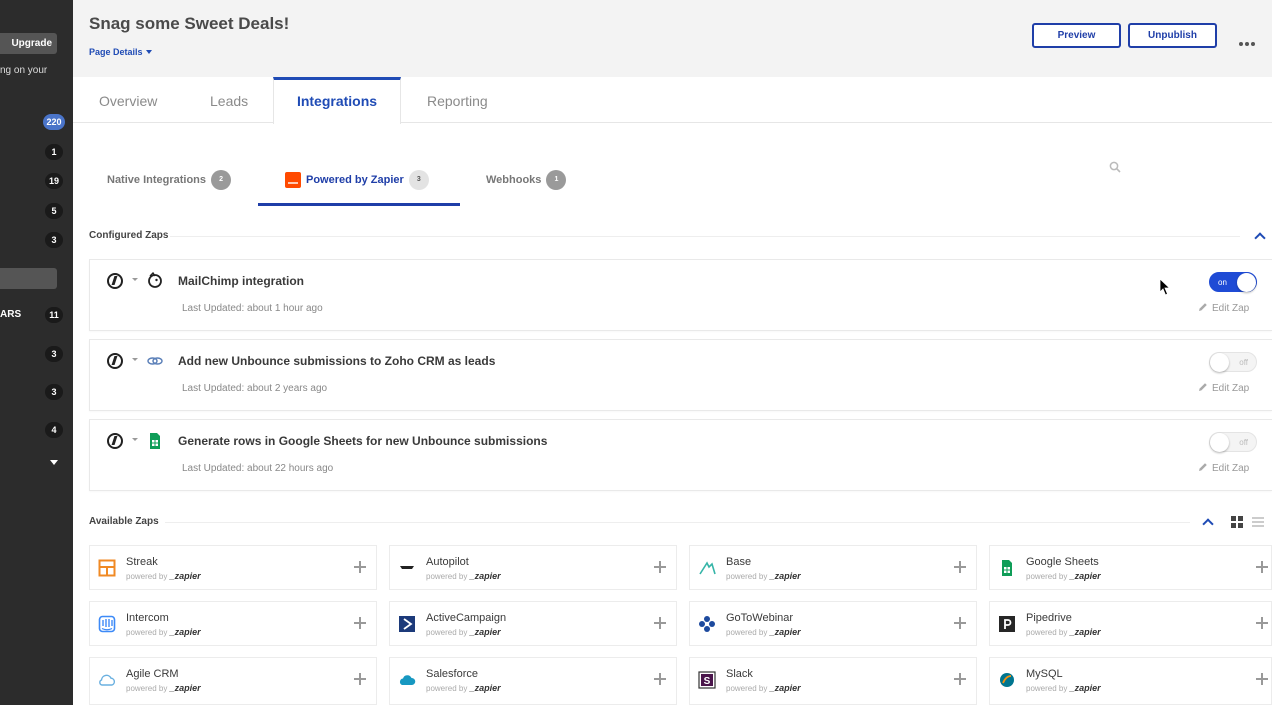 This screenshot has width=1272, height=705. What do you see at coordinates (1237, 522) in the screenshot?
I see `grid-view-icon` at bounding box center [1237, 522].